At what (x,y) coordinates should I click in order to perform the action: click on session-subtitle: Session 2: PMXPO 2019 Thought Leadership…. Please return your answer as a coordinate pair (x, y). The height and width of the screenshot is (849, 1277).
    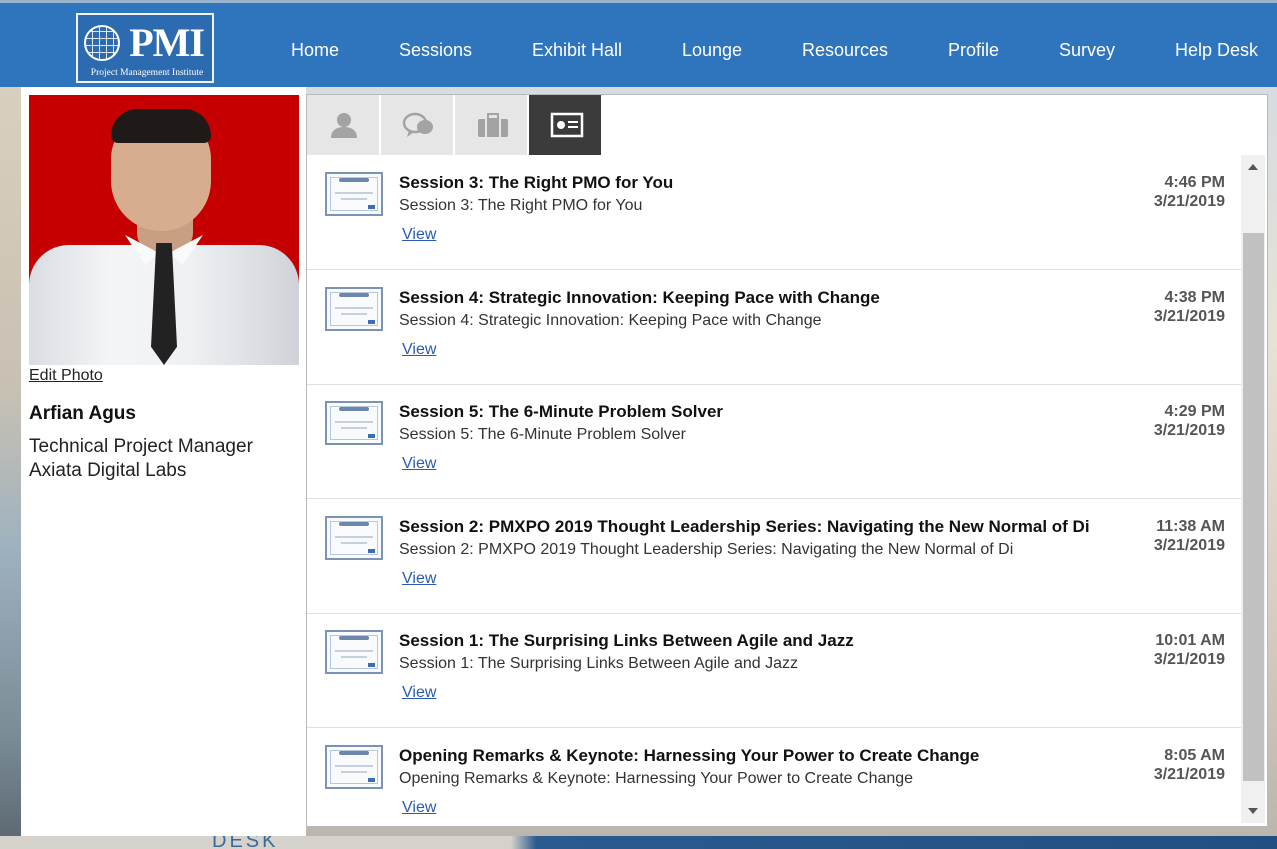
    Looking at the image, I should click on (706, 549).